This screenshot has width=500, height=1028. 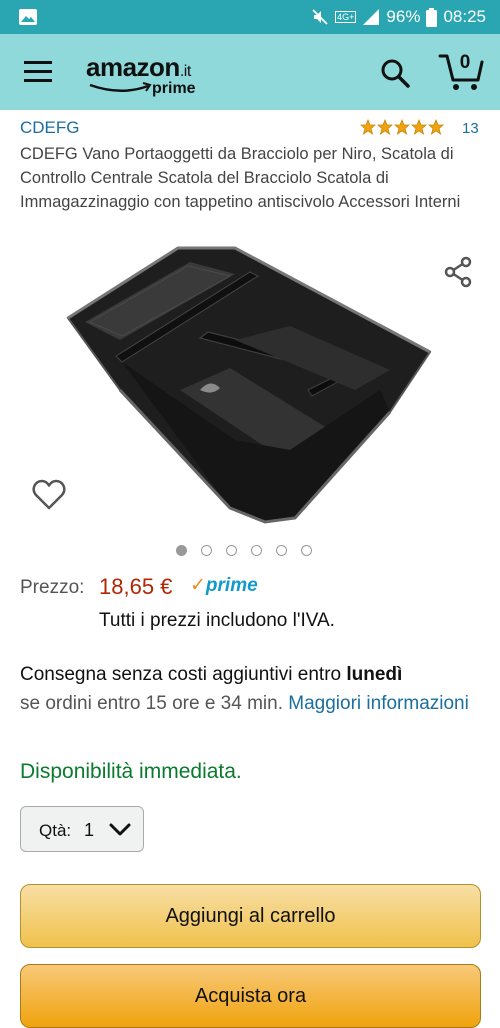 What do you see at coordinates (131, 771) in the screenshot?
I see `availability-status: Disponibilità immediata.` at bounding box center [131, 771].